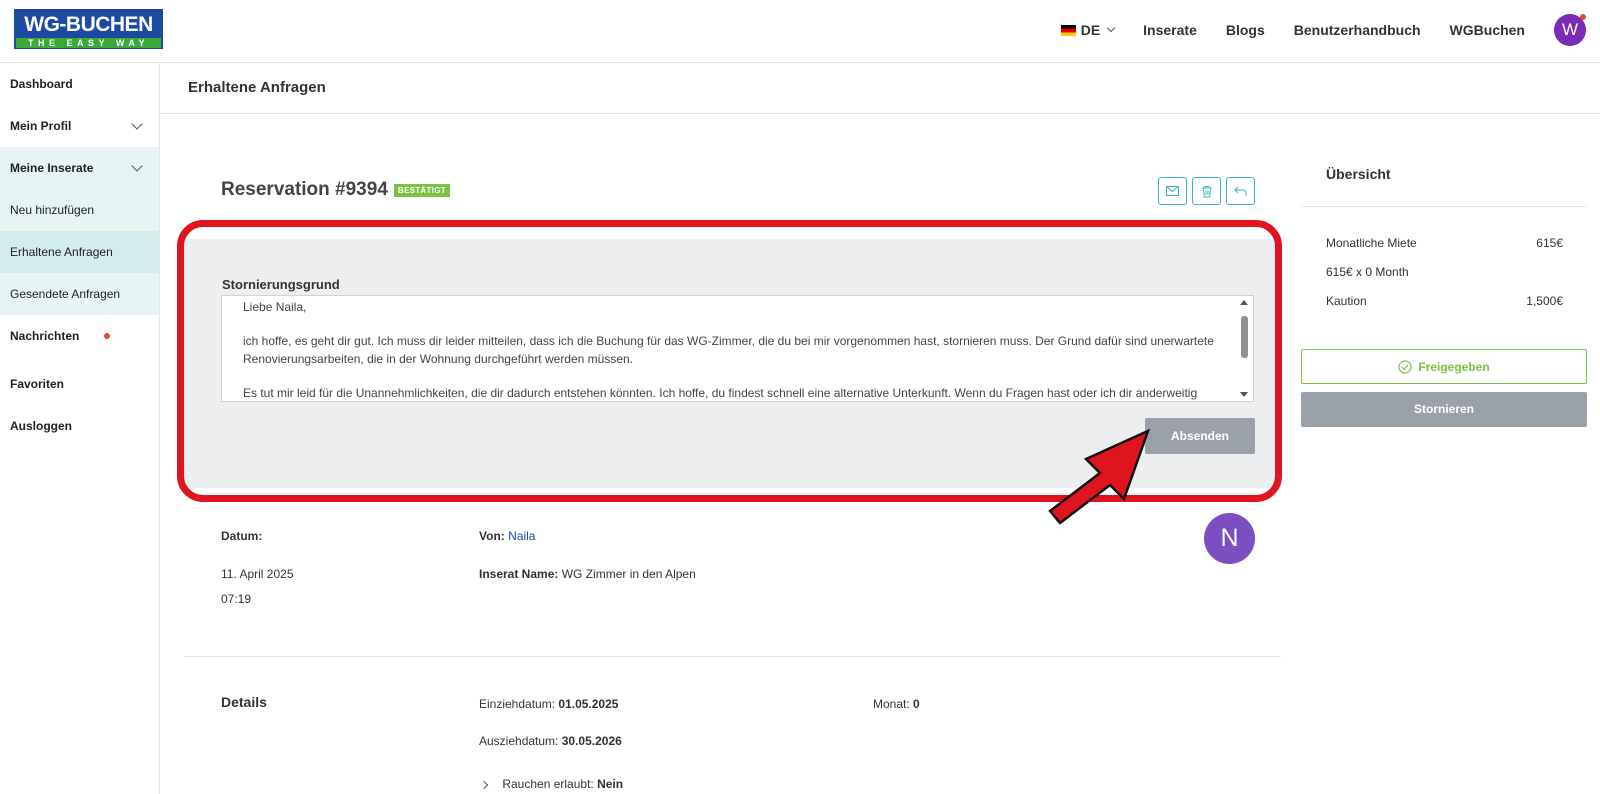  What do you see at coordinates (519, 574) in the screenshot?
I see `listing-label: Inserat Name:` at bounding box center [519, 574].